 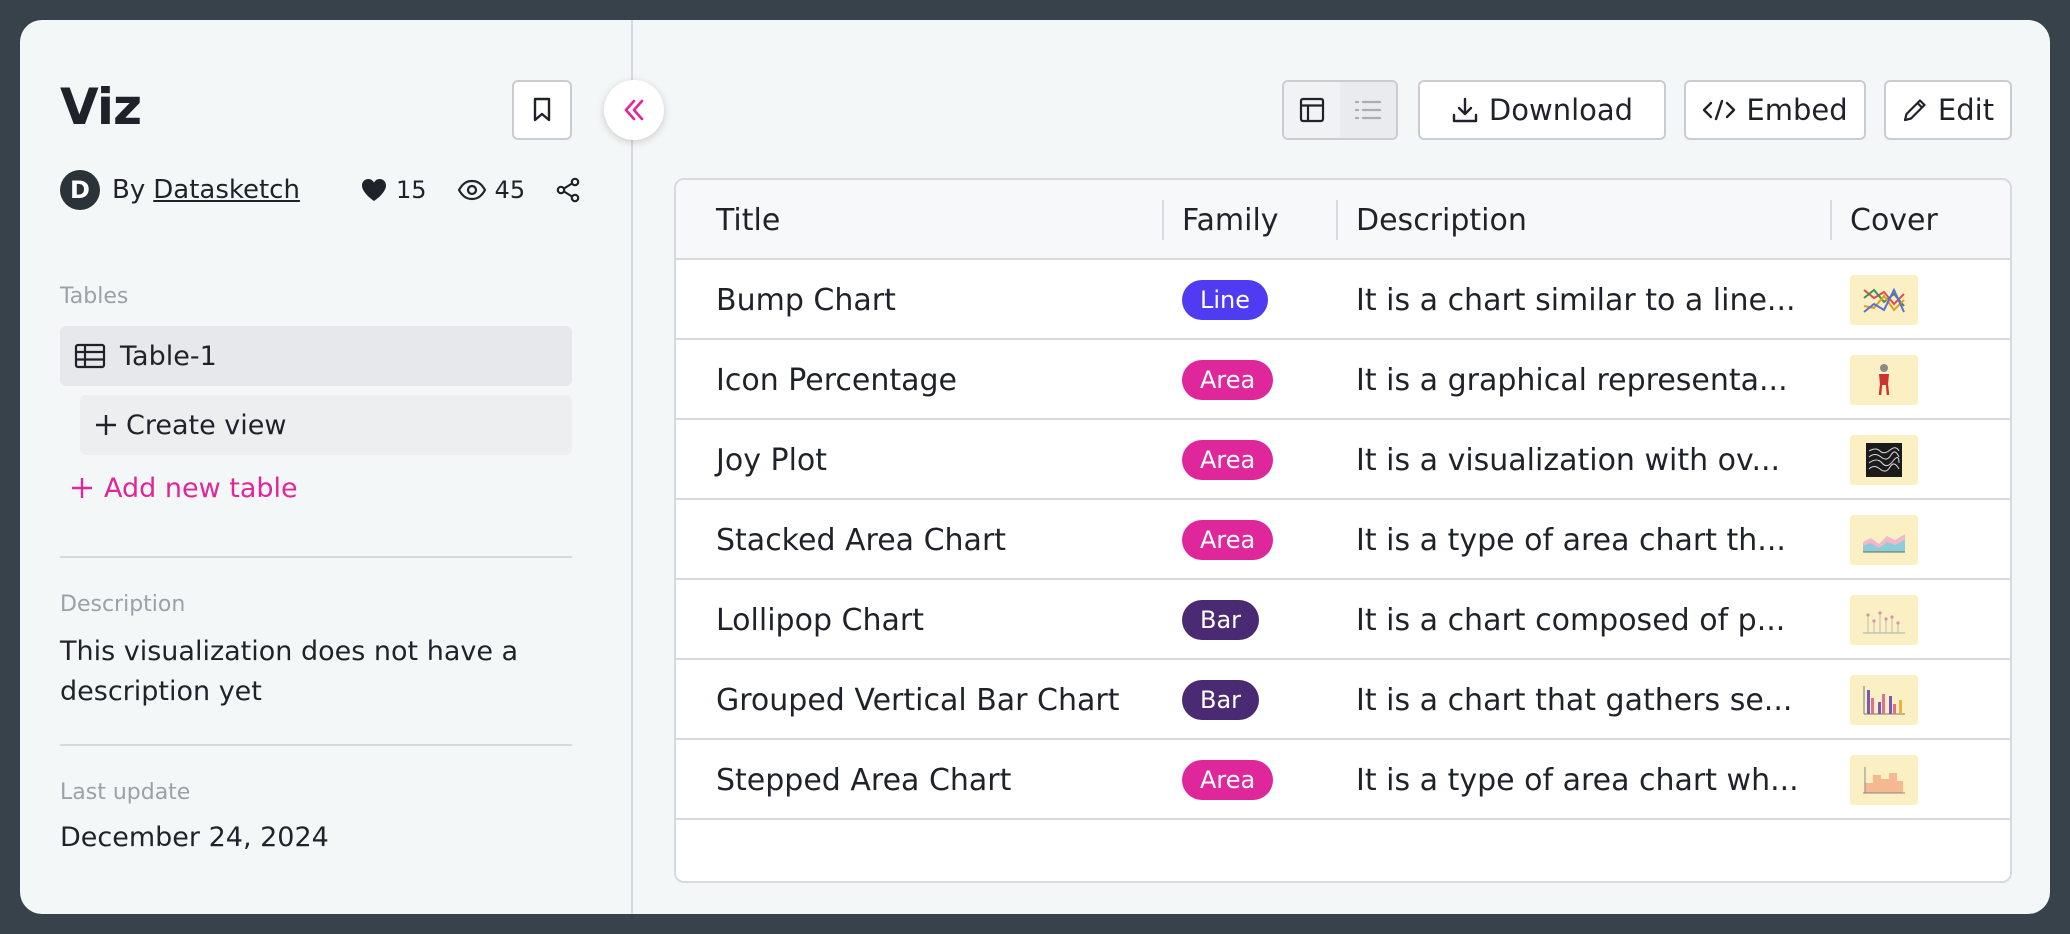 I want to click on download-icon, so click(x=1465, y=110).